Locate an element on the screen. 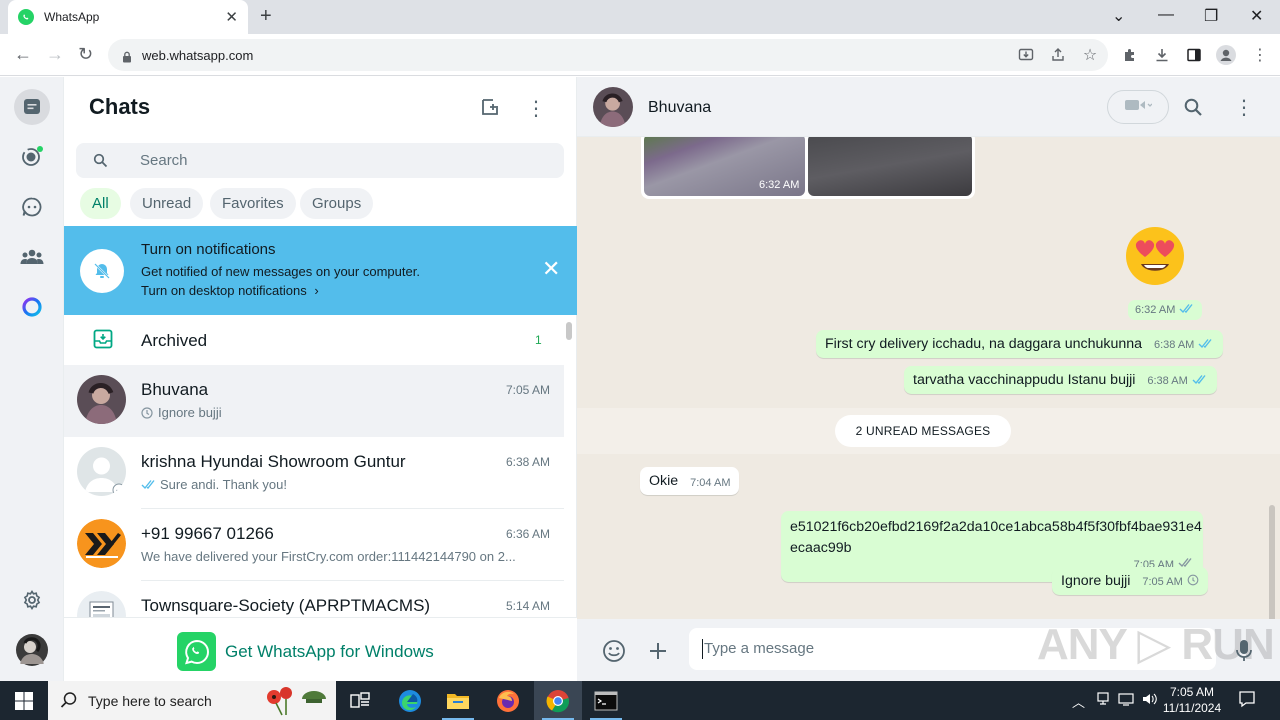  nav-rail is located at coordinates (32, 379).